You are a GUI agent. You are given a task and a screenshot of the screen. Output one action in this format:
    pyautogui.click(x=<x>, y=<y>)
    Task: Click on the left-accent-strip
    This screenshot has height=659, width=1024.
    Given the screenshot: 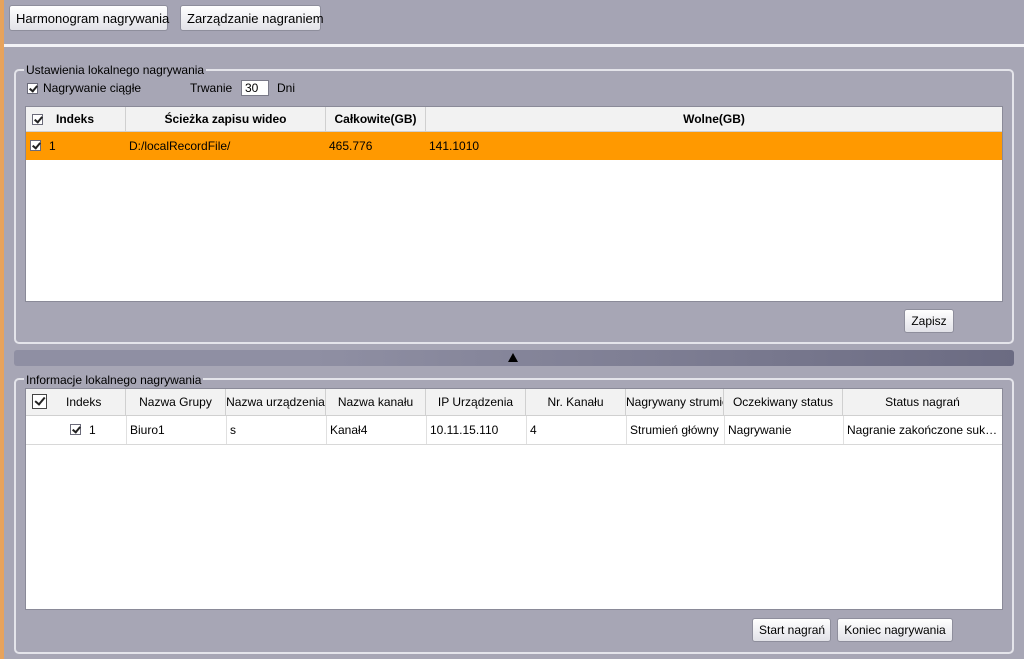 What is the action you would take?
    pyautogui.click(x=2, y=329)
    